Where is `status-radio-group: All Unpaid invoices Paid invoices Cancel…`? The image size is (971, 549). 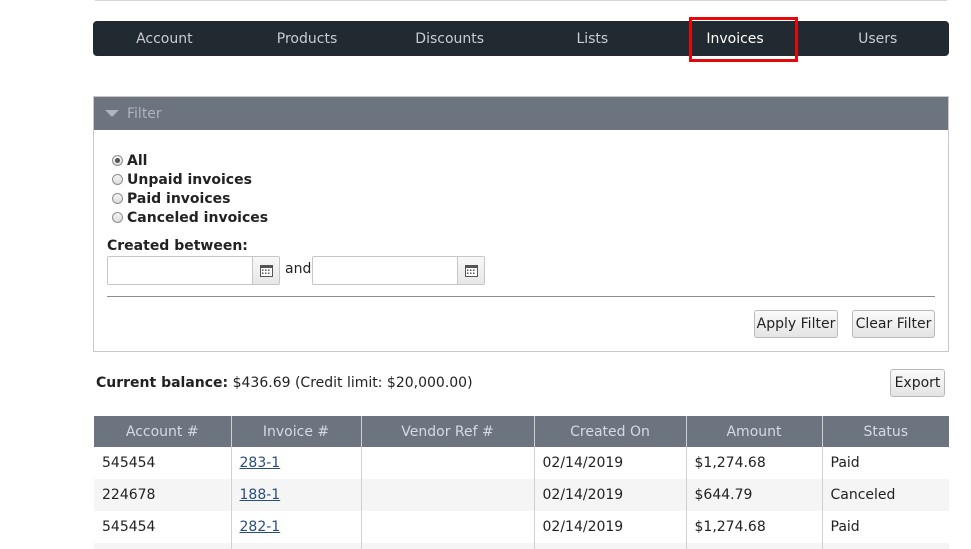 status-radio-group: All Unpaid invoices Paid invoices Cancel… is located at coordinates (190, 189).